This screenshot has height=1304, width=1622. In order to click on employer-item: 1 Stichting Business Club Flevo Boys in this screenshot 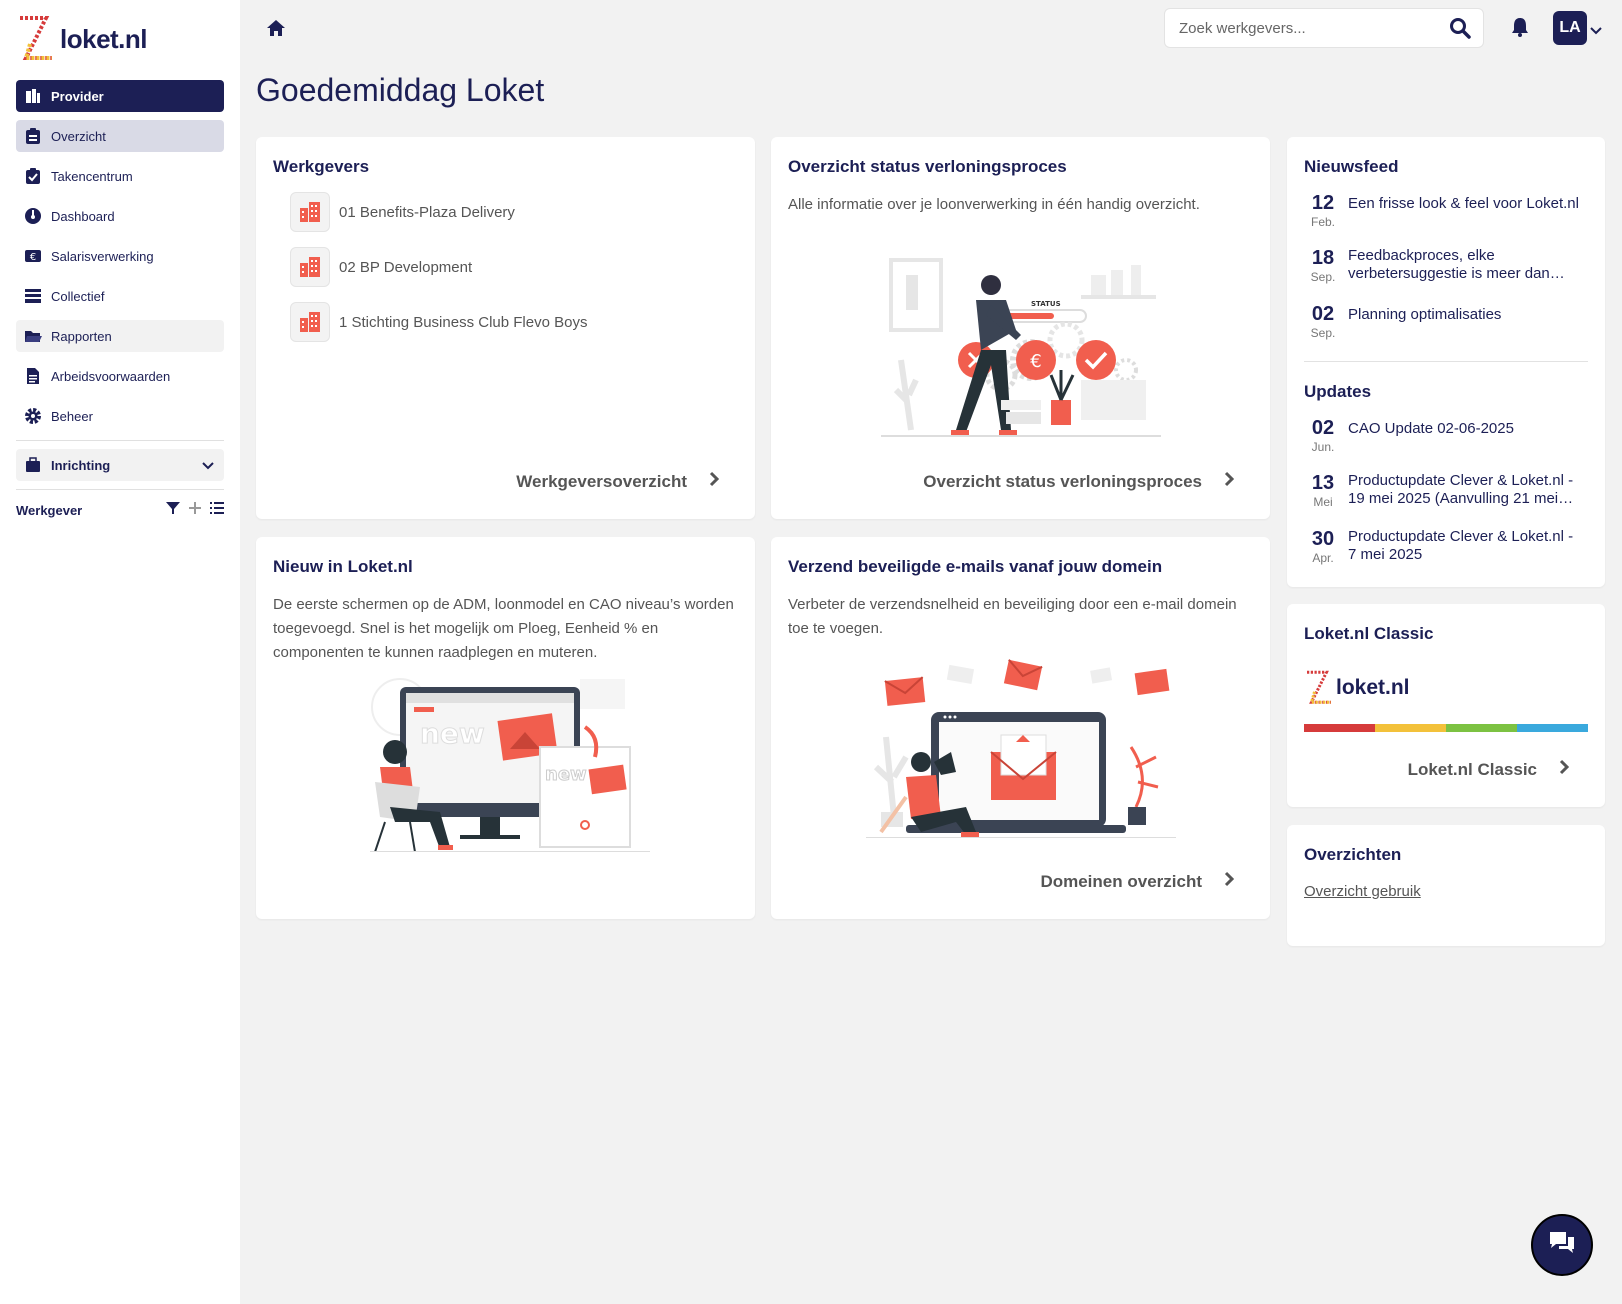, I will do `click(438, 322)`.